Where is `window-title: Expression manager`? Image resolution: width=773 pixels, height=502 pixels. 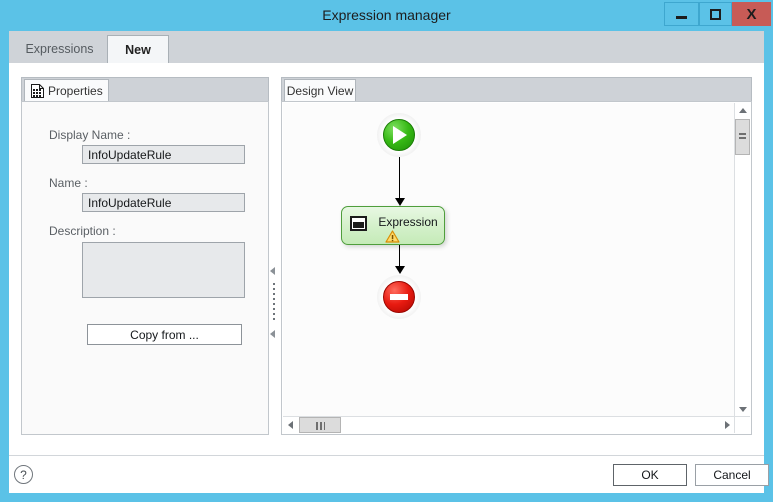
window-title: Expression manager is located at coordinates (386, 15).